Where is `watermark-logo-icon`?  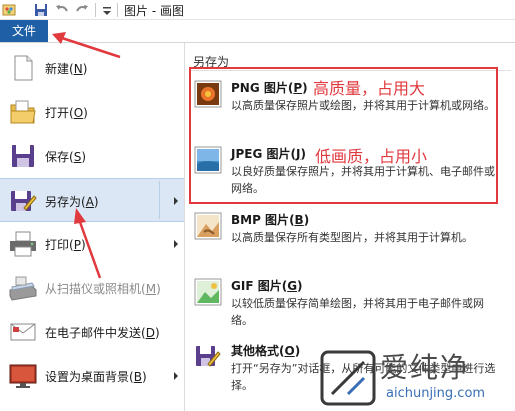 watermark-logo-icon is located at coordinates (348, 378).